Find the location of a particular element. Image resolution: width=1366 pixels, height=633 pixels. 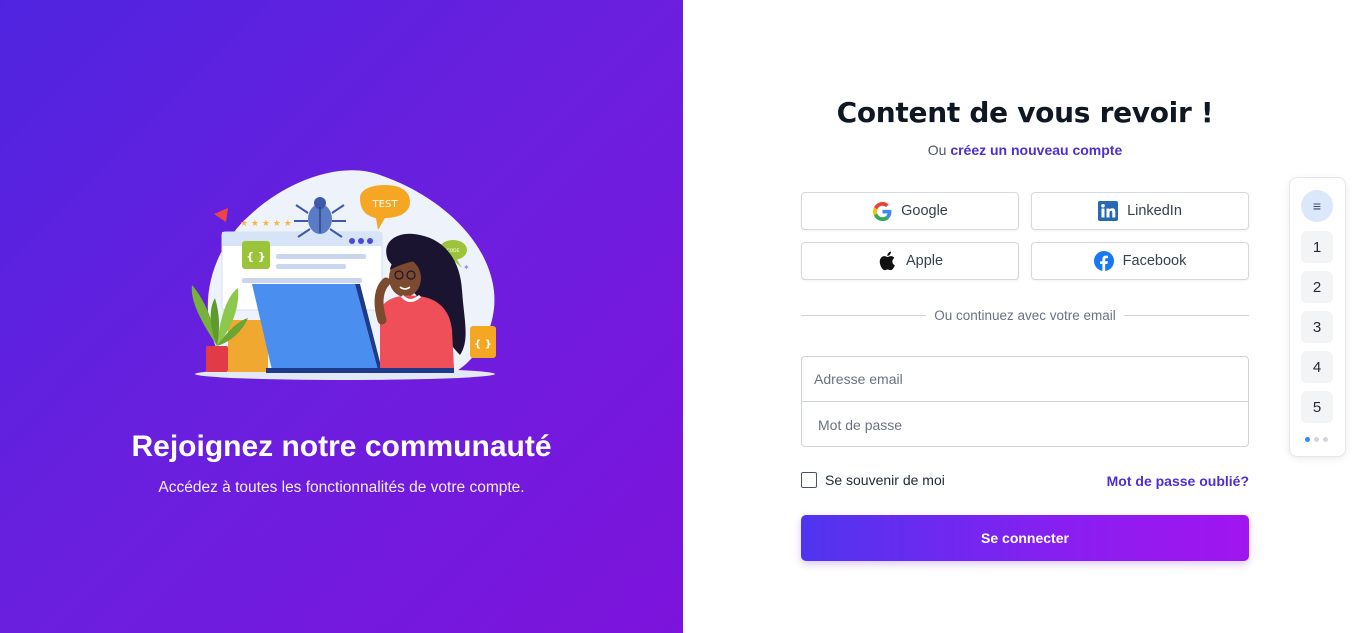

signup-prompt: Ou créez un nouveau compte is located at coordinates (1025, 150).